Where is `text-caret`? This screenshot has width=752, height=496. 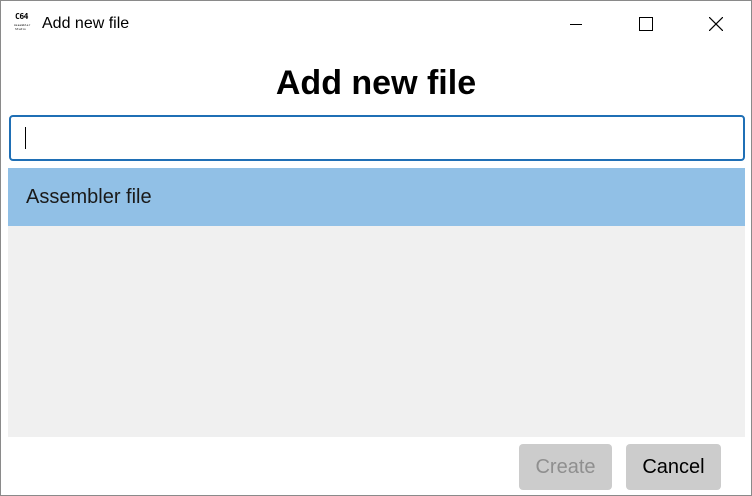
text-caret is located at coordinates (25, 138).